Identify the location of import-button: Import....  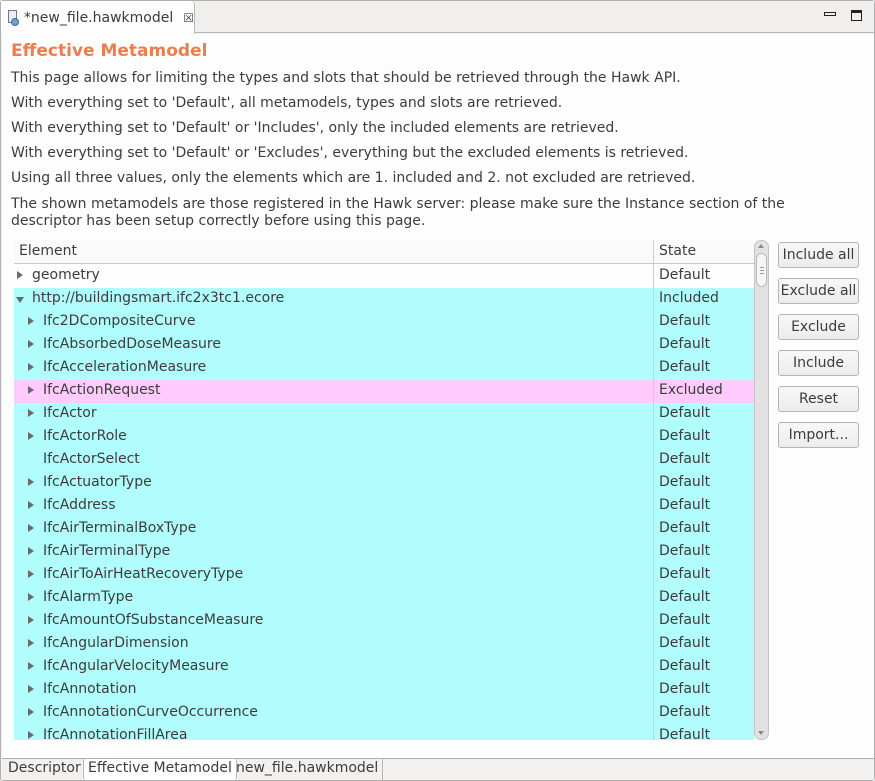
(818, 435).